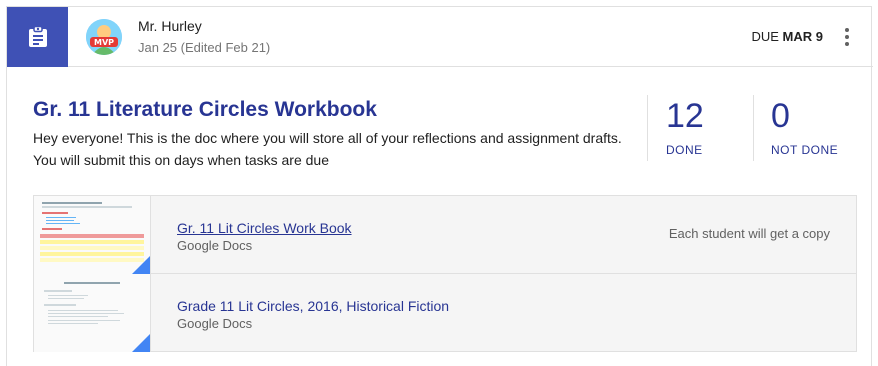 This screenshot has height=366, width=878. I want to click on due-label: DUE, so click(765, 36).